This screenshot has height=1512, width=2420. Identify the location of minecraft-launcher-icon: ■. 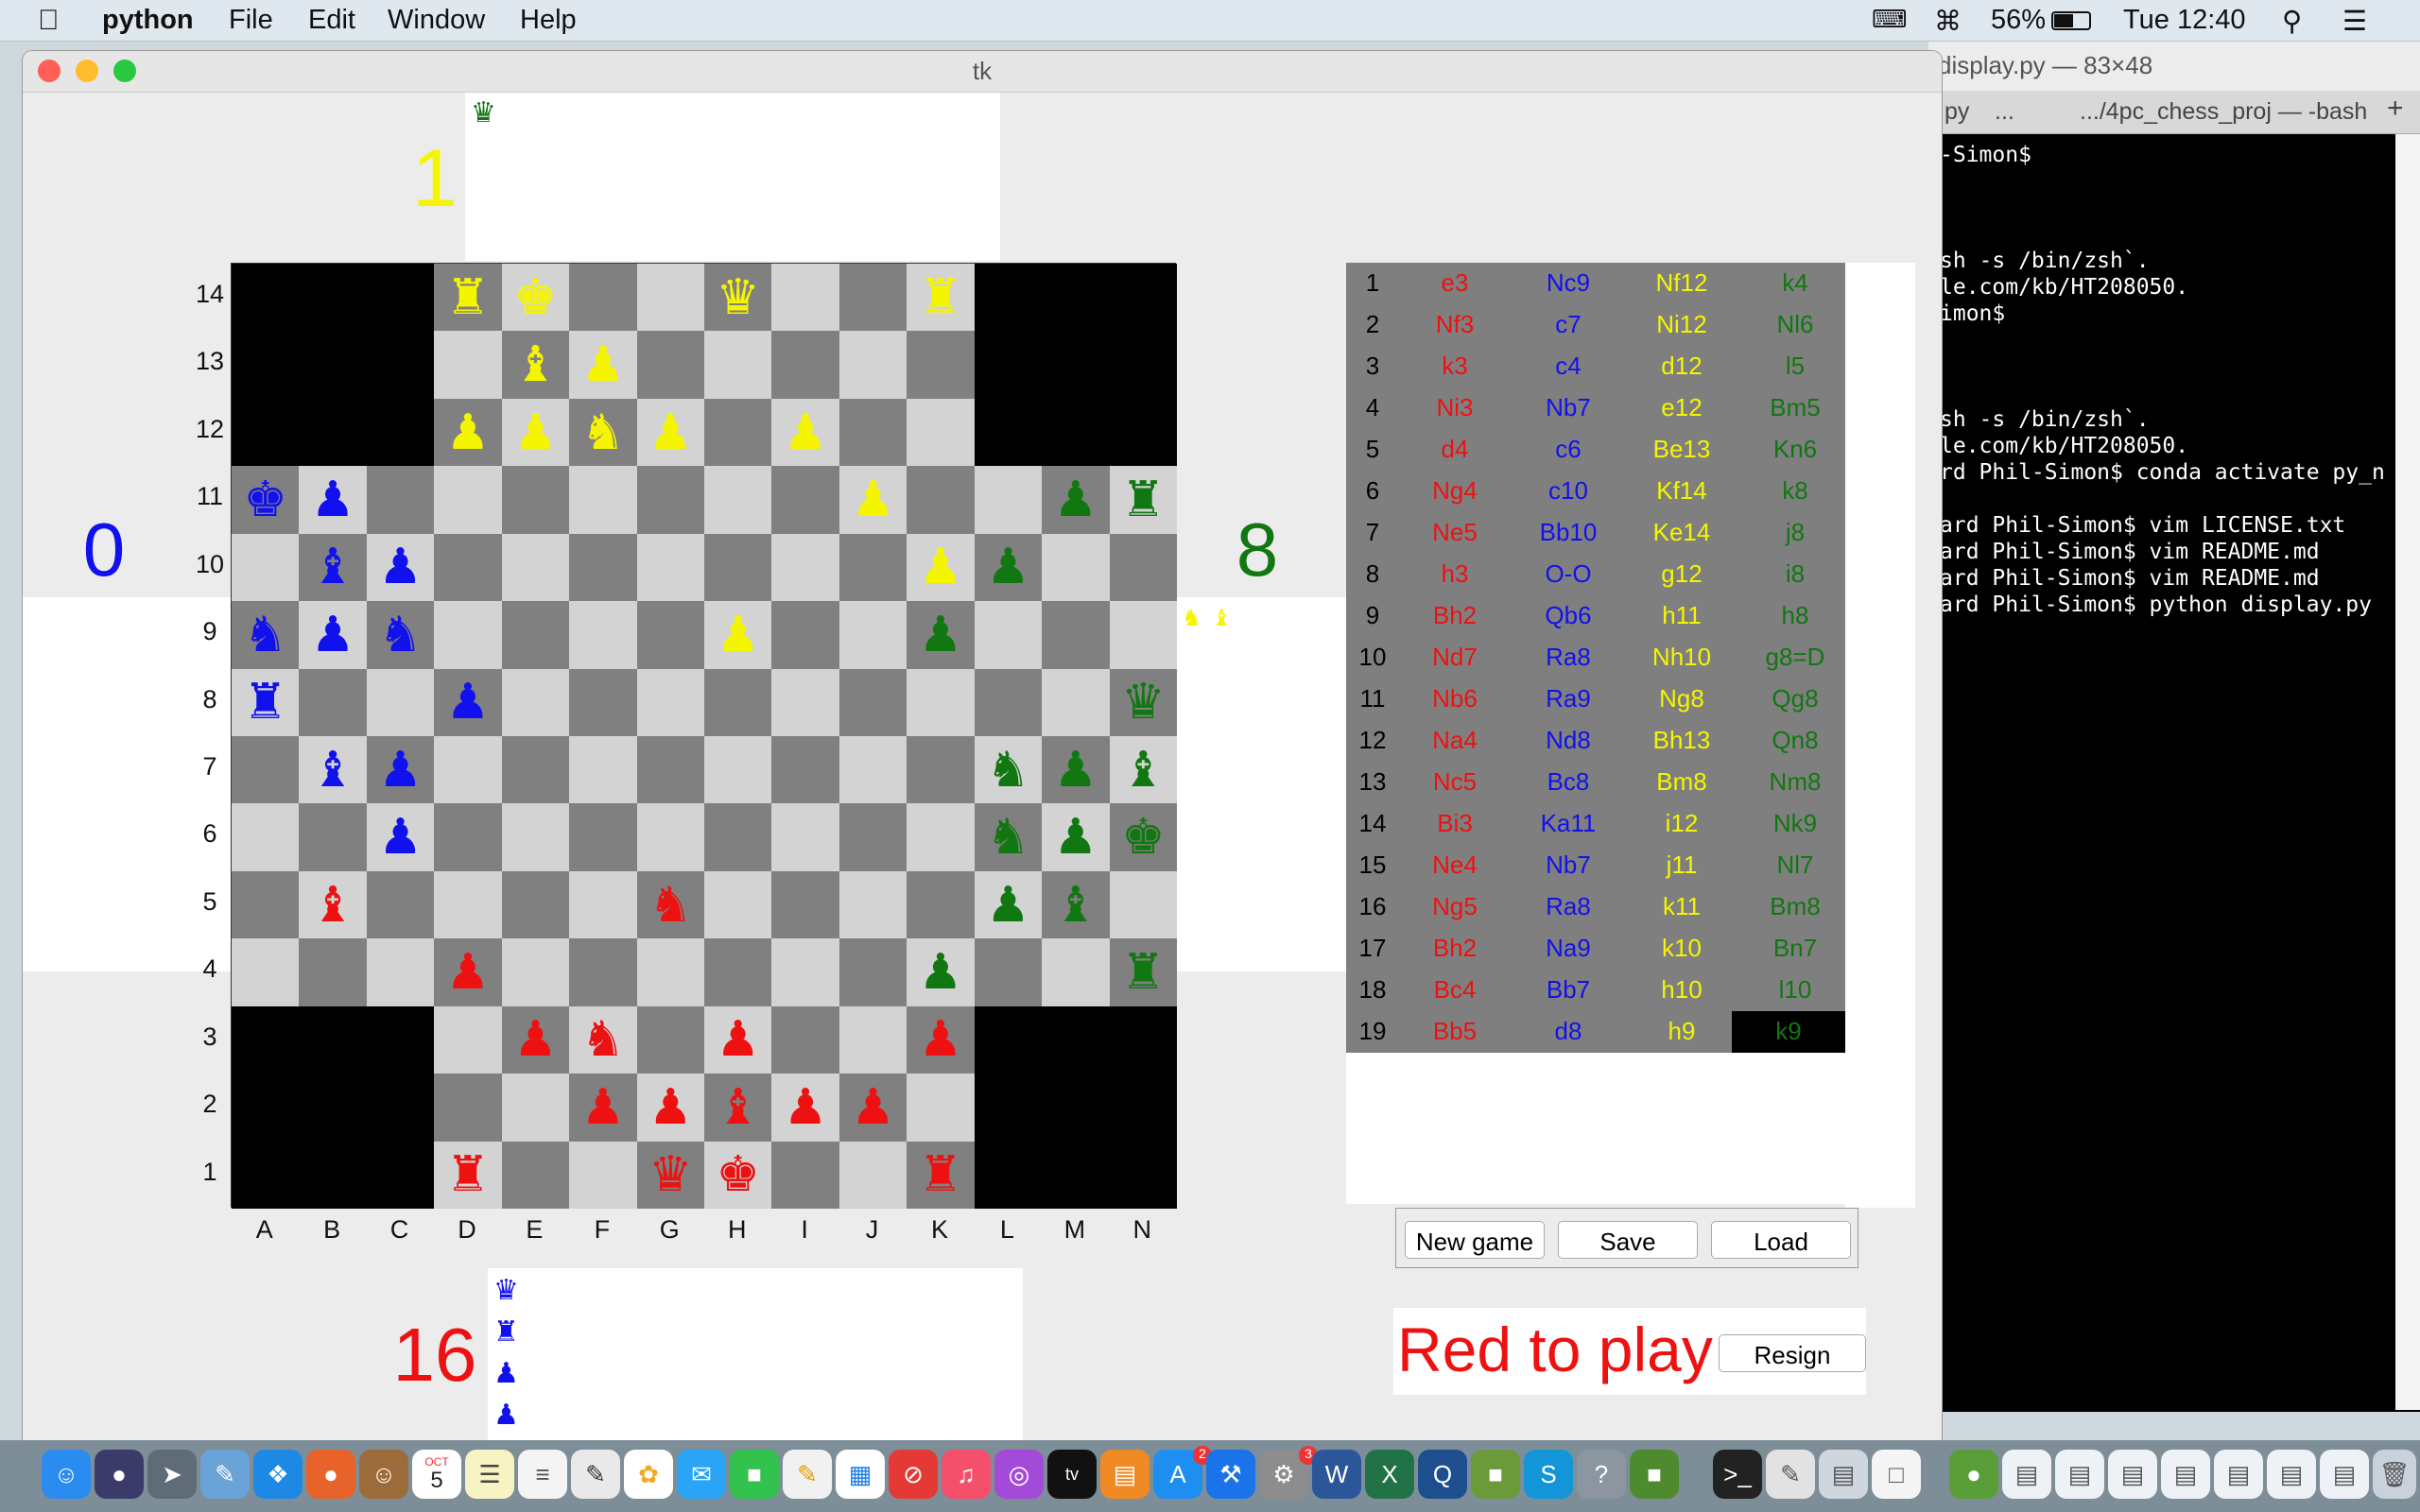
(1654, 1474).